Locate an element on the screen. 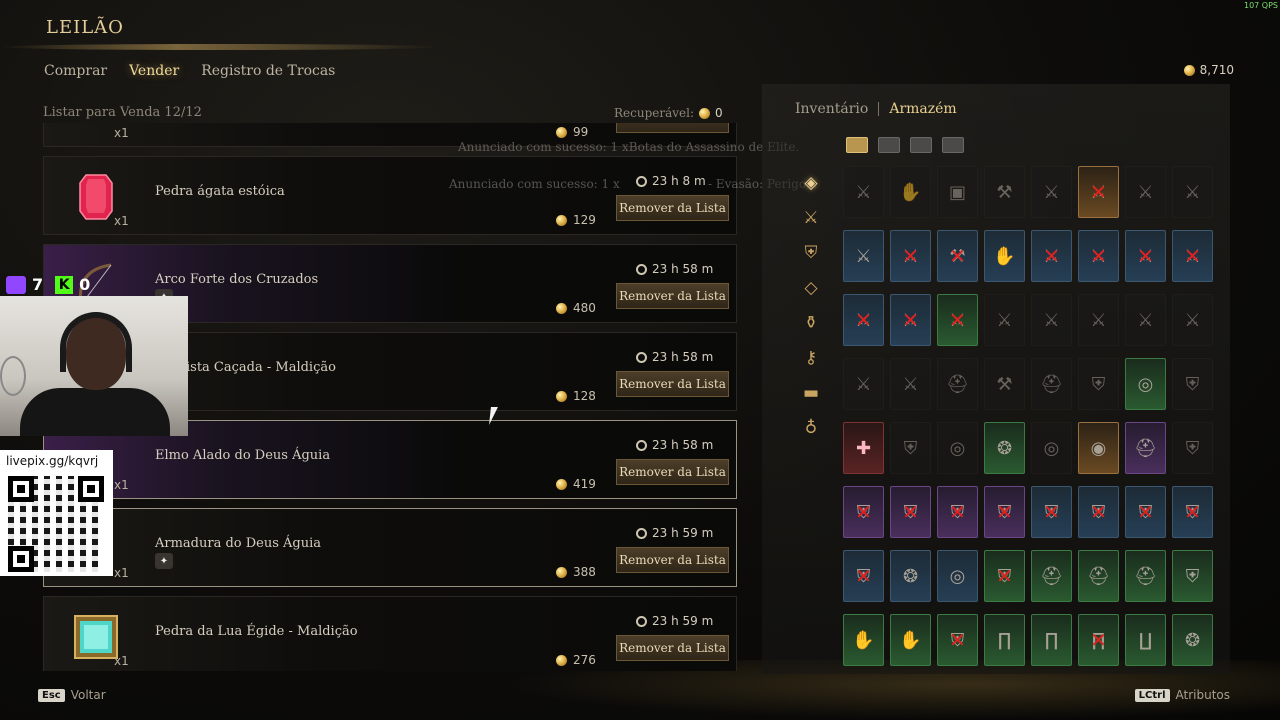 The height and width of the screenshot is (720, 1280). listing-timer: 23 h 58 m is located at coordinates (674, 445).